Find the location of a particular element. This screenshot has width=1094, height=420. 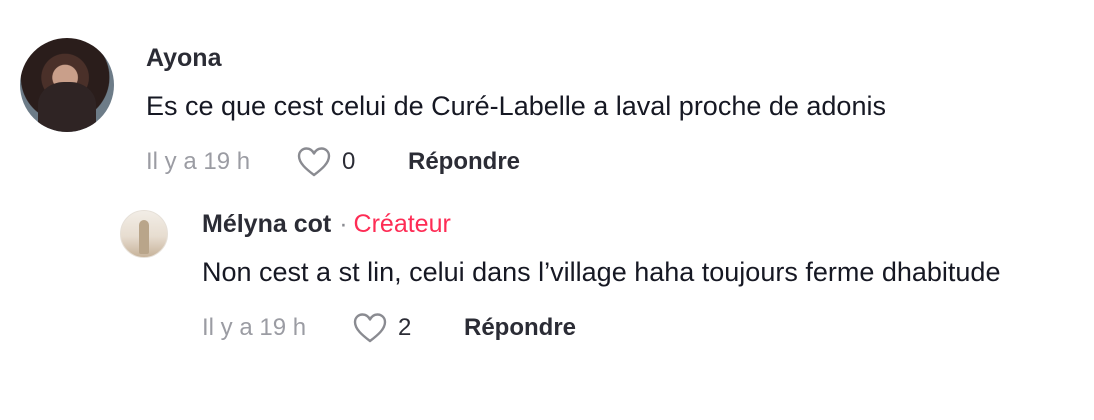

like-button: 2 is located at coordinates (408, 328).